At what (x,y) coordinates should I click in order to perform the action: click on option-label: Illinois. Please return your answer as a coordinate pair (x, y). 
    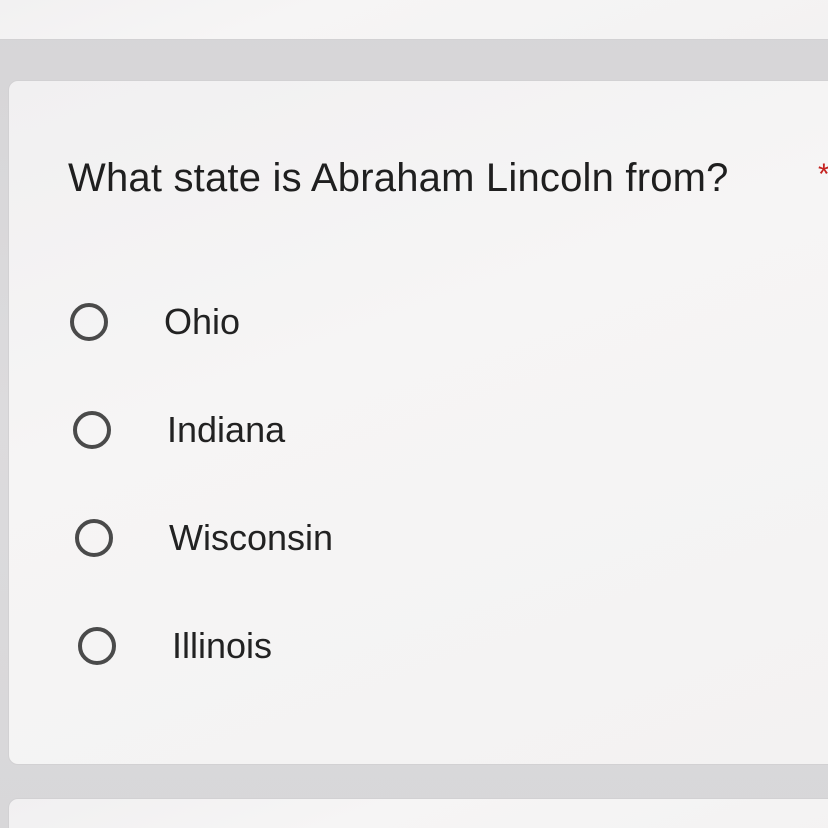
    Looking at the image, I should click on (222, 645).